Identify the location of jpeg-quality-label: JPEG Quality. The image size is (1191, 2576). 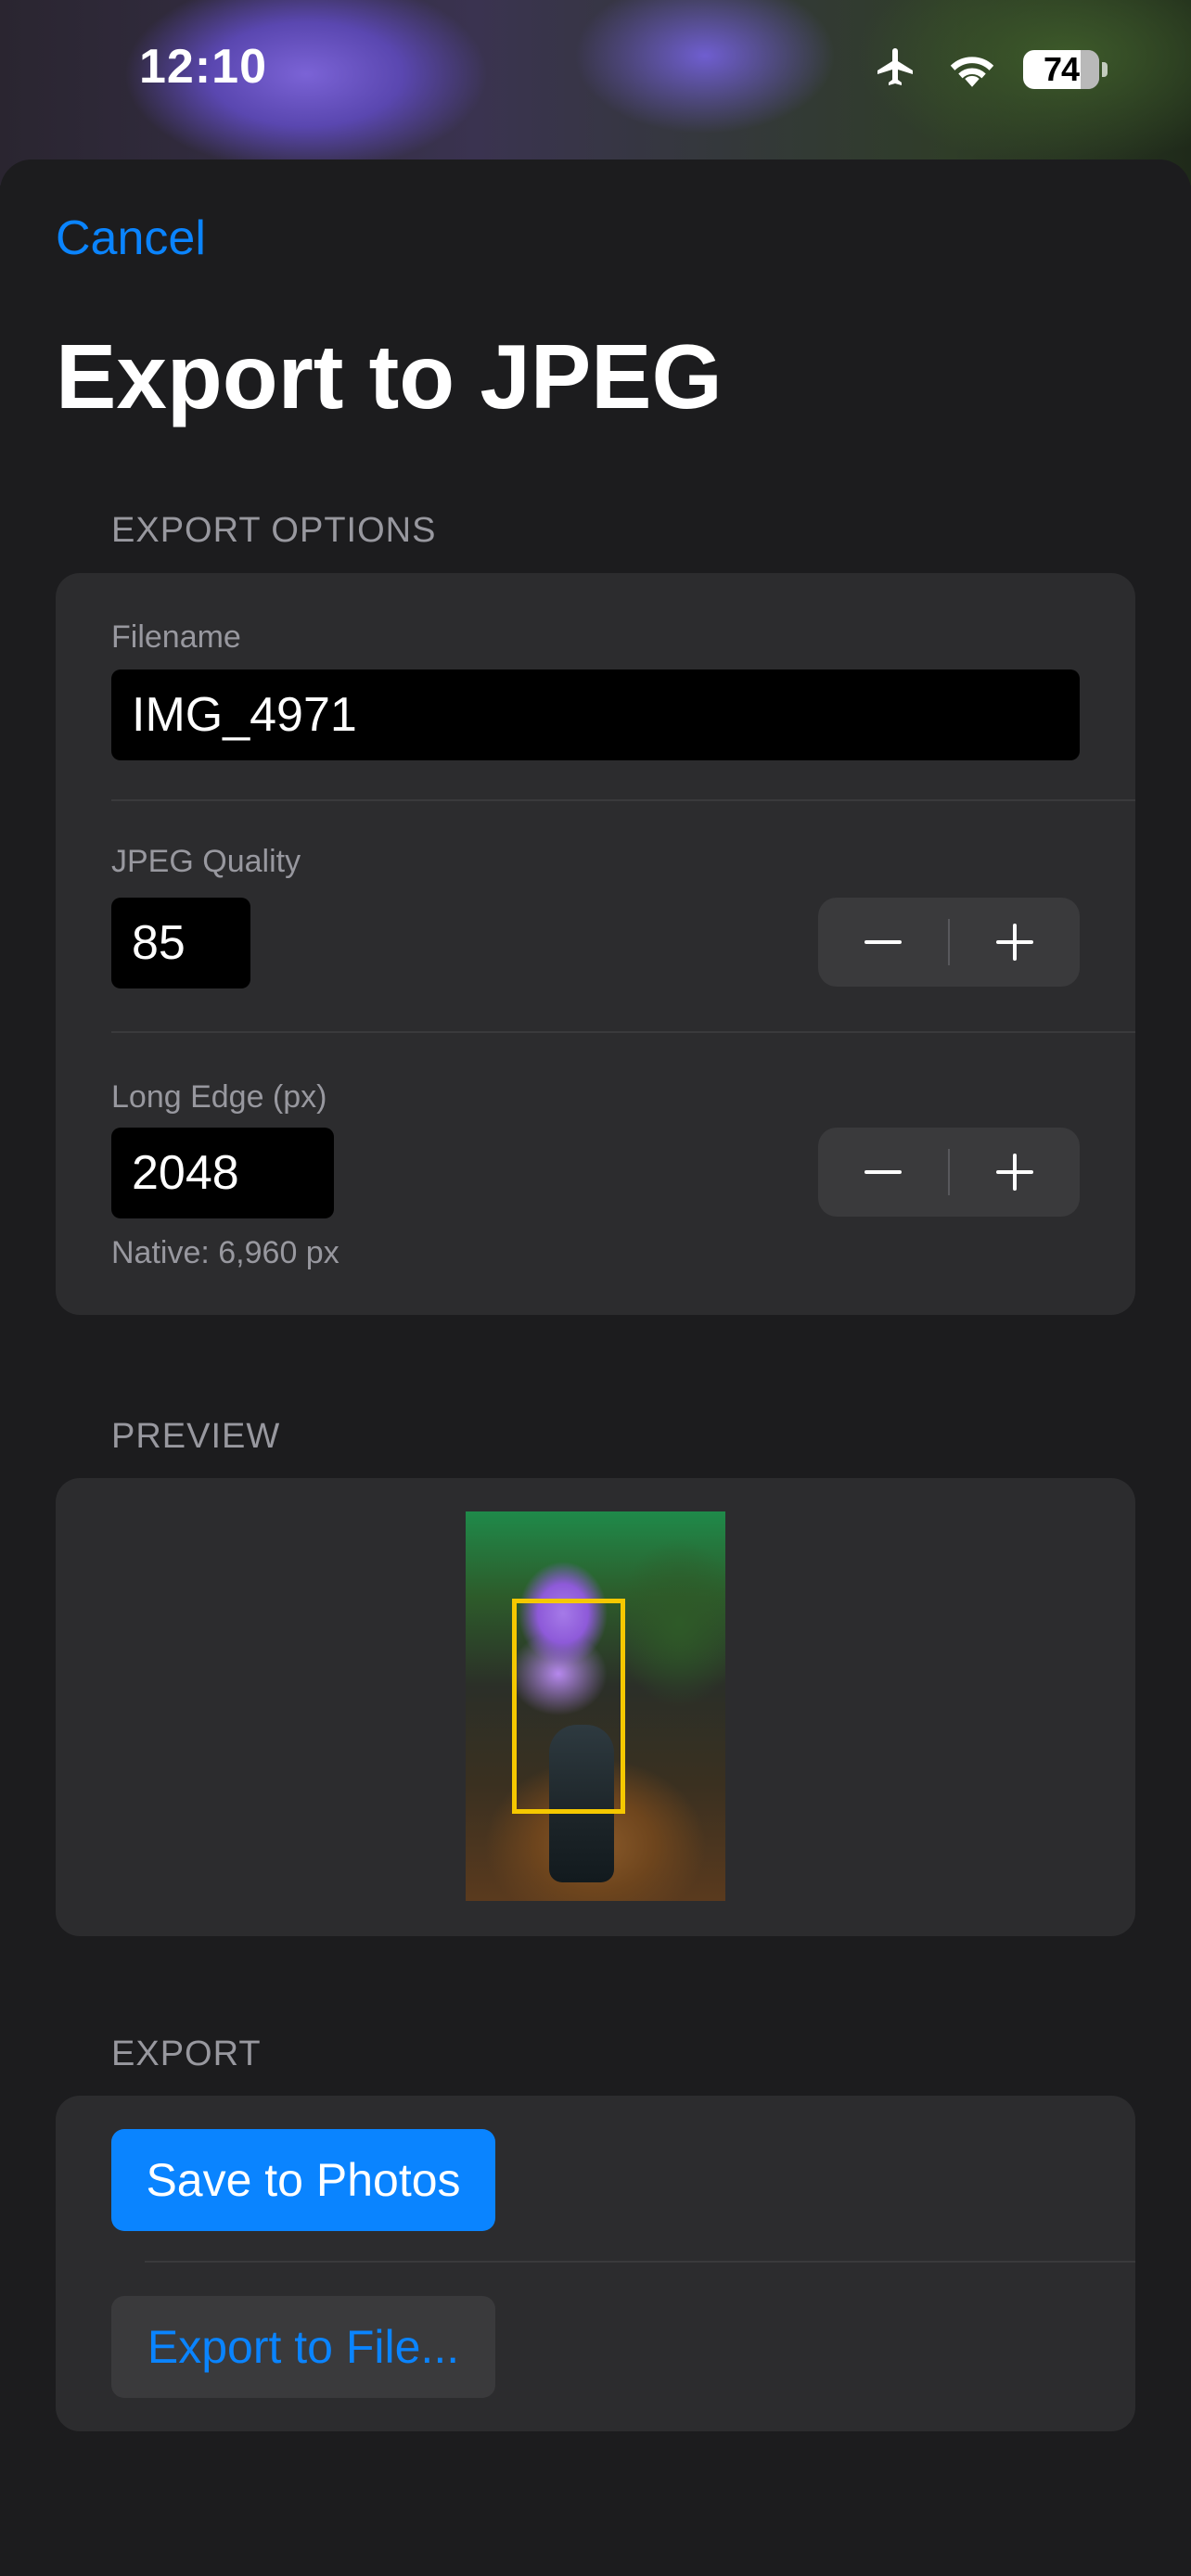
(206, 861).